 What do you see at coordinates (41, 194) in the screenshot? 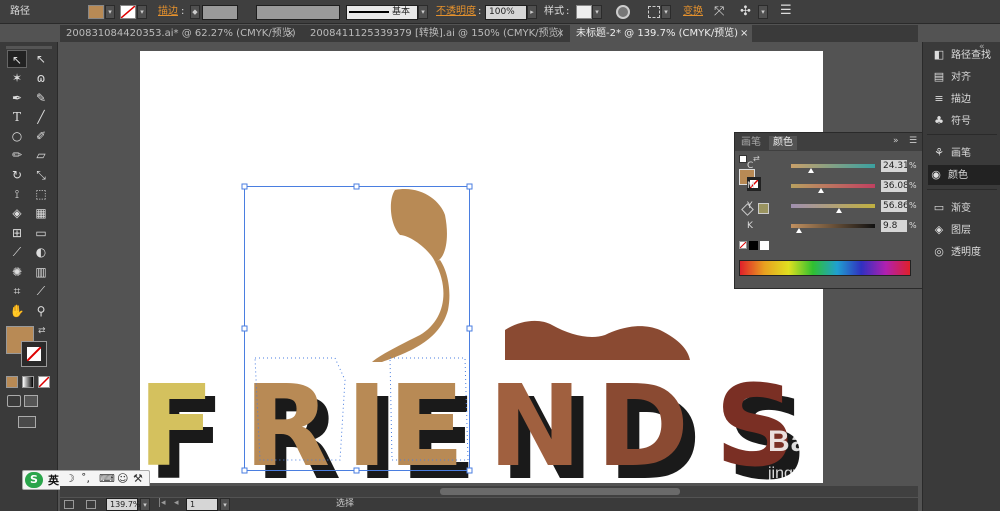
I see `free-transform-tool-icon: ⬚` at bounding box center [41, 194].